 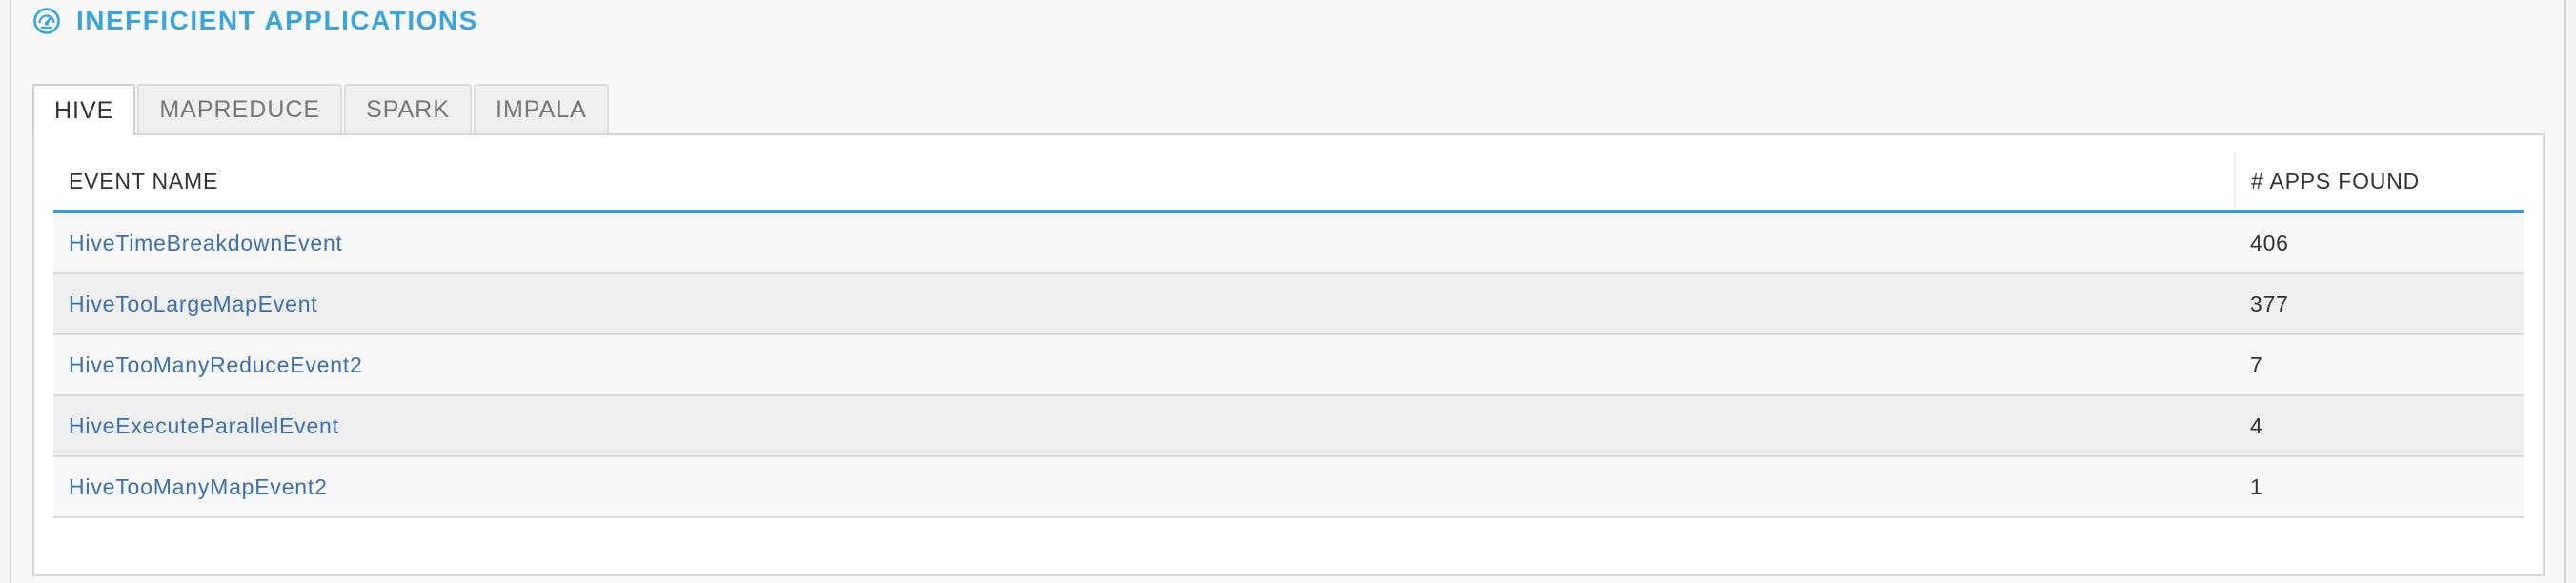 I want to click on app-type-tabs: HIVE MAPREDUCE SPARK IMPALA, so click(x=321, y=109).